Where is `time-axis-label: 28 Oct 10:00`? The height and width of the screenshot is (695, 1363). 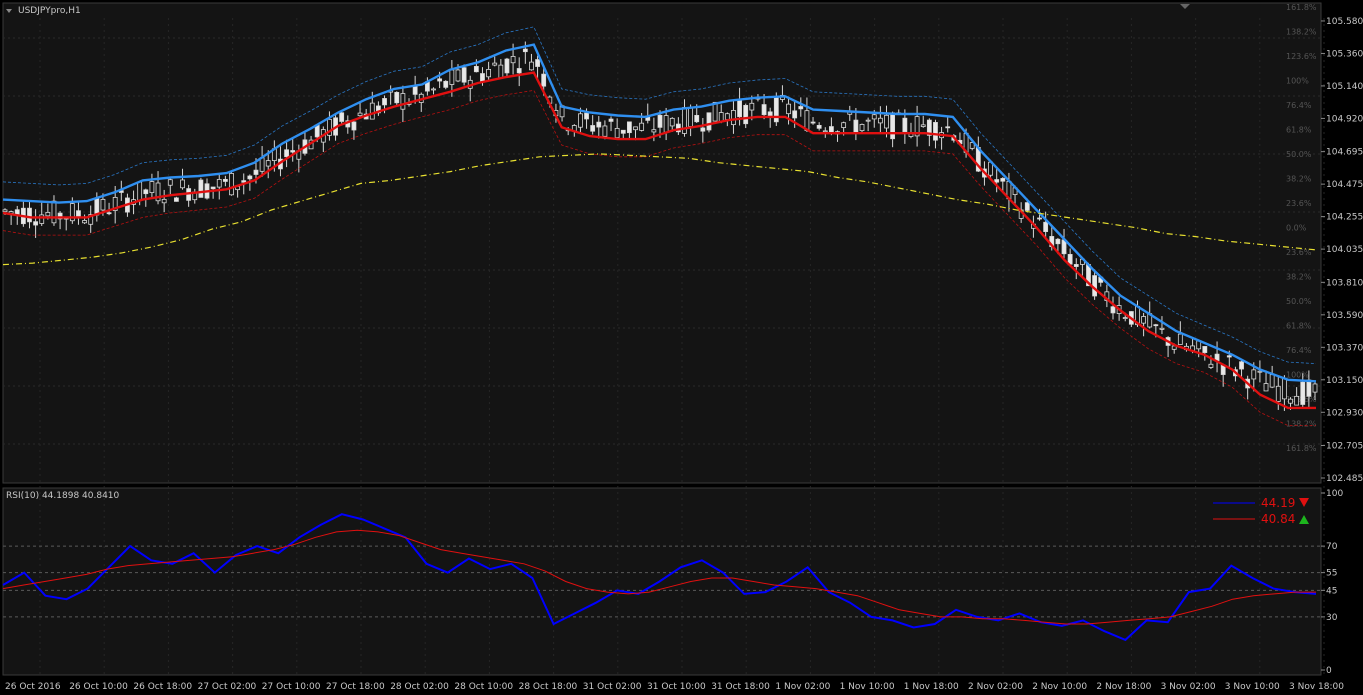
time-axis-label: 28 Oct 10:00 is located at coordinates (483, 687).